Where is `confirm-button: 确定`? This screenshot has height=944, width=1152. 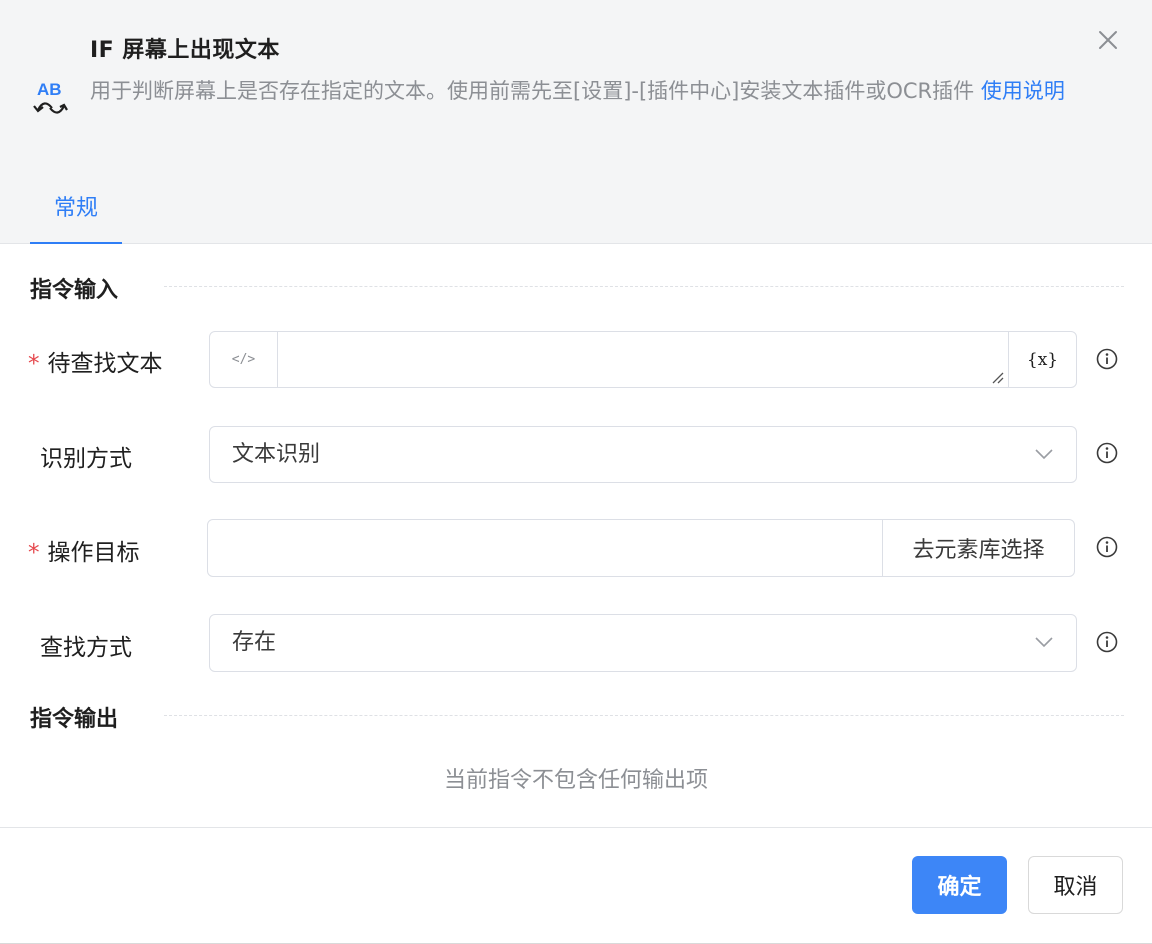 confirm-button: 确定 is located at coordinates (959, 885).